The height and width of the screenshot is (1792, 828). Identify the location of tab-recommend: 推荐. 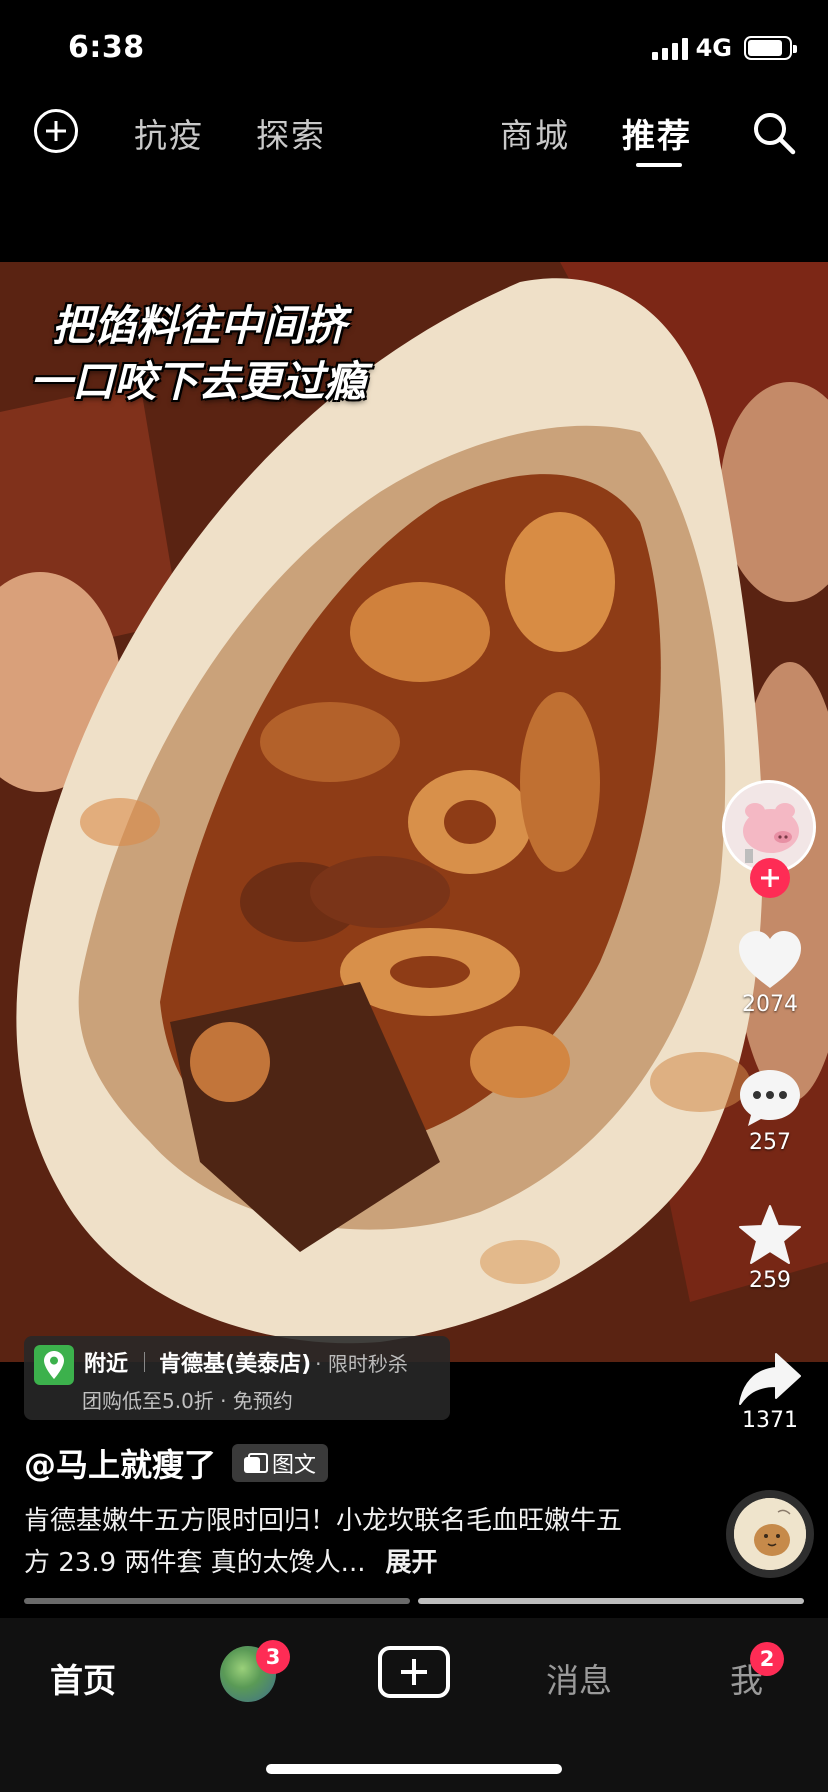
(657, 133).